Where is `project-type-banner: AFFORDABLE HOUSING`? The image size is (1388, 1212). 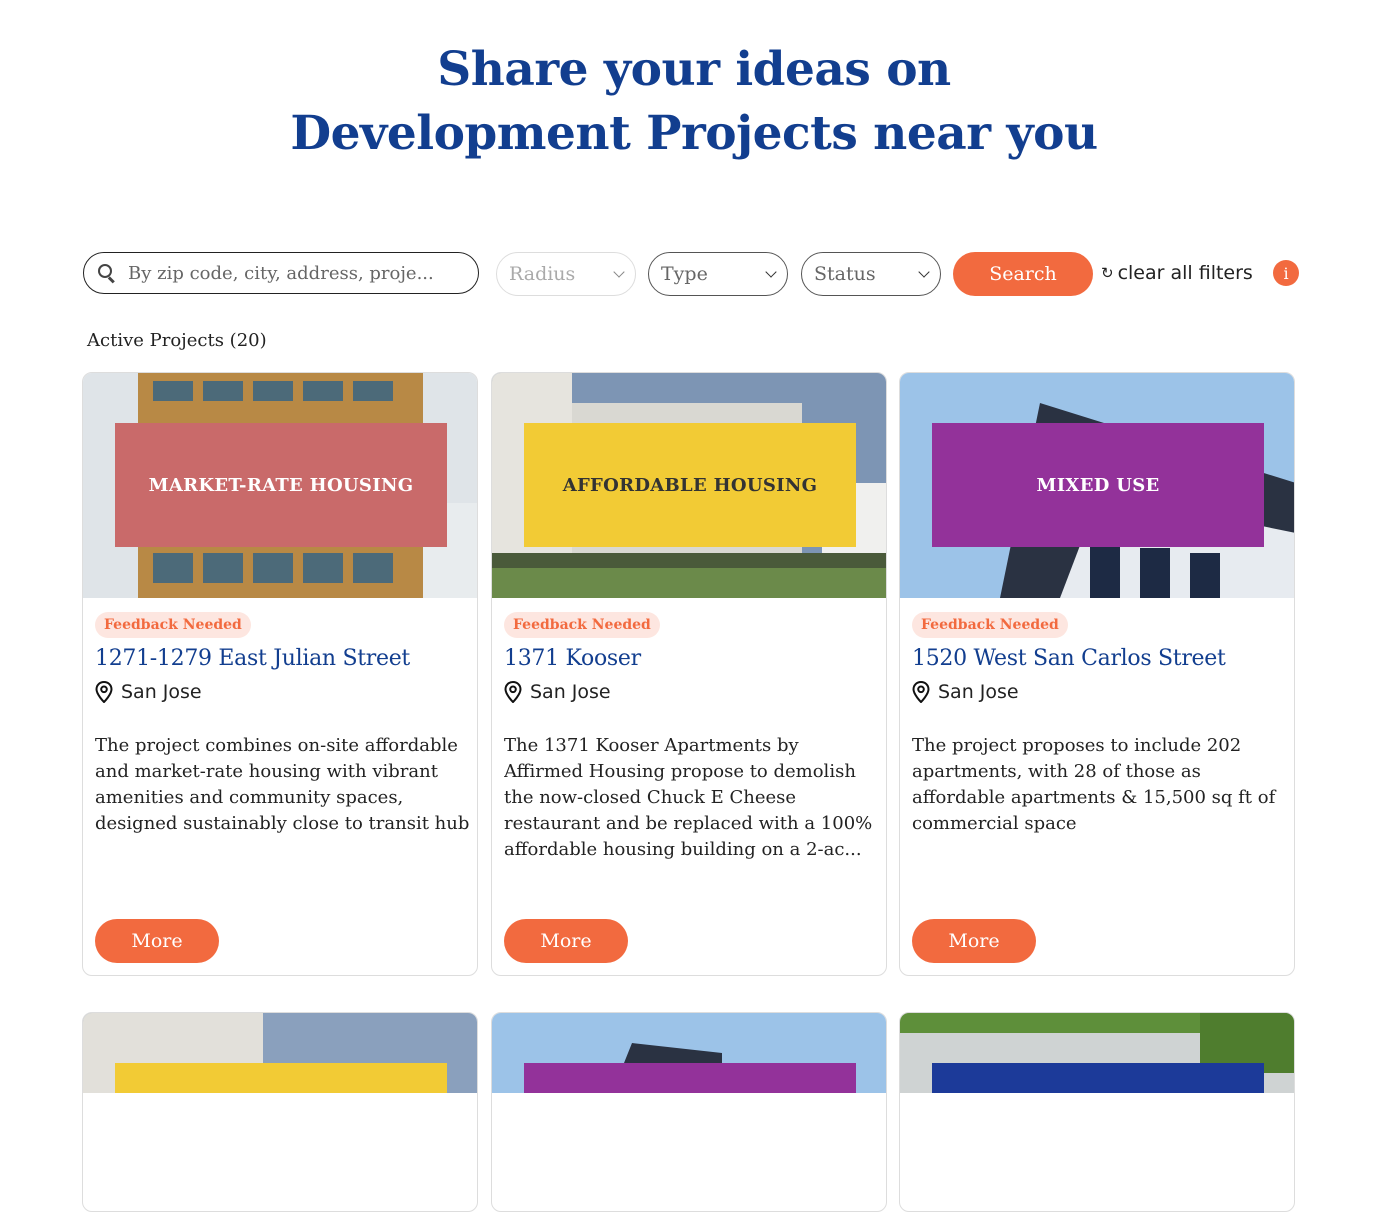
project-type-banner: AFFORDABLE HOUSING is located at coordinates (690, 485).